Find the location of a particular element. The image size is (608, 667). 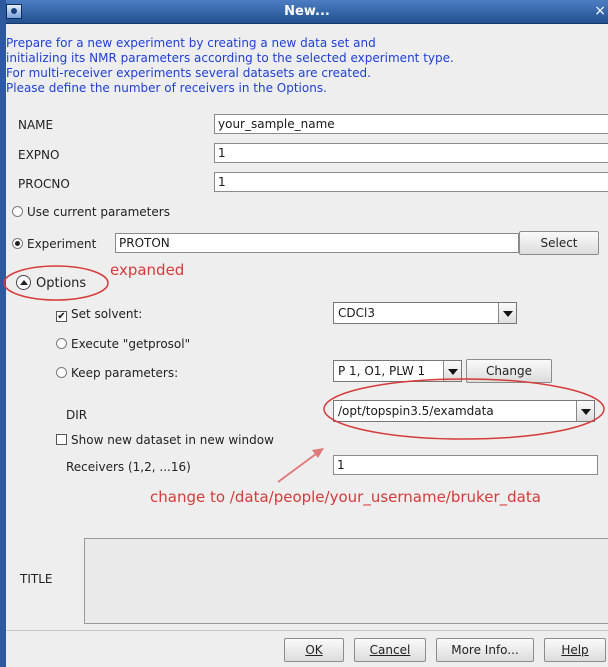

options-highlight-ellipse is located at coordinates (56, 283).